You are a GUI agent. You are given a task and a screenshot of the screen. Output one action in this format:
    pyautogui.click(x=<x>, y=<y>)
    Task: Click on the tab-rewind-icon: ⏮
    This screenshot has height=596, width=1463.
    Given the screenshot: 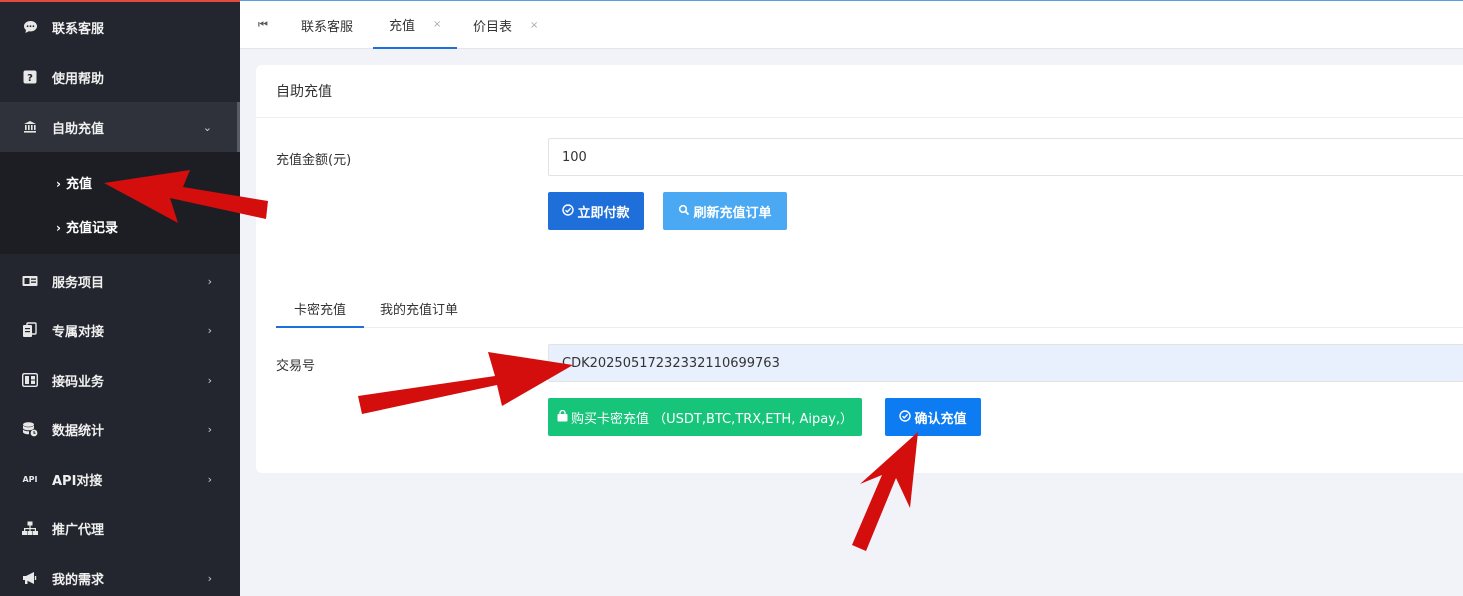 What is the action you would take?
    pyautogui.click(x=263, y=25)
    